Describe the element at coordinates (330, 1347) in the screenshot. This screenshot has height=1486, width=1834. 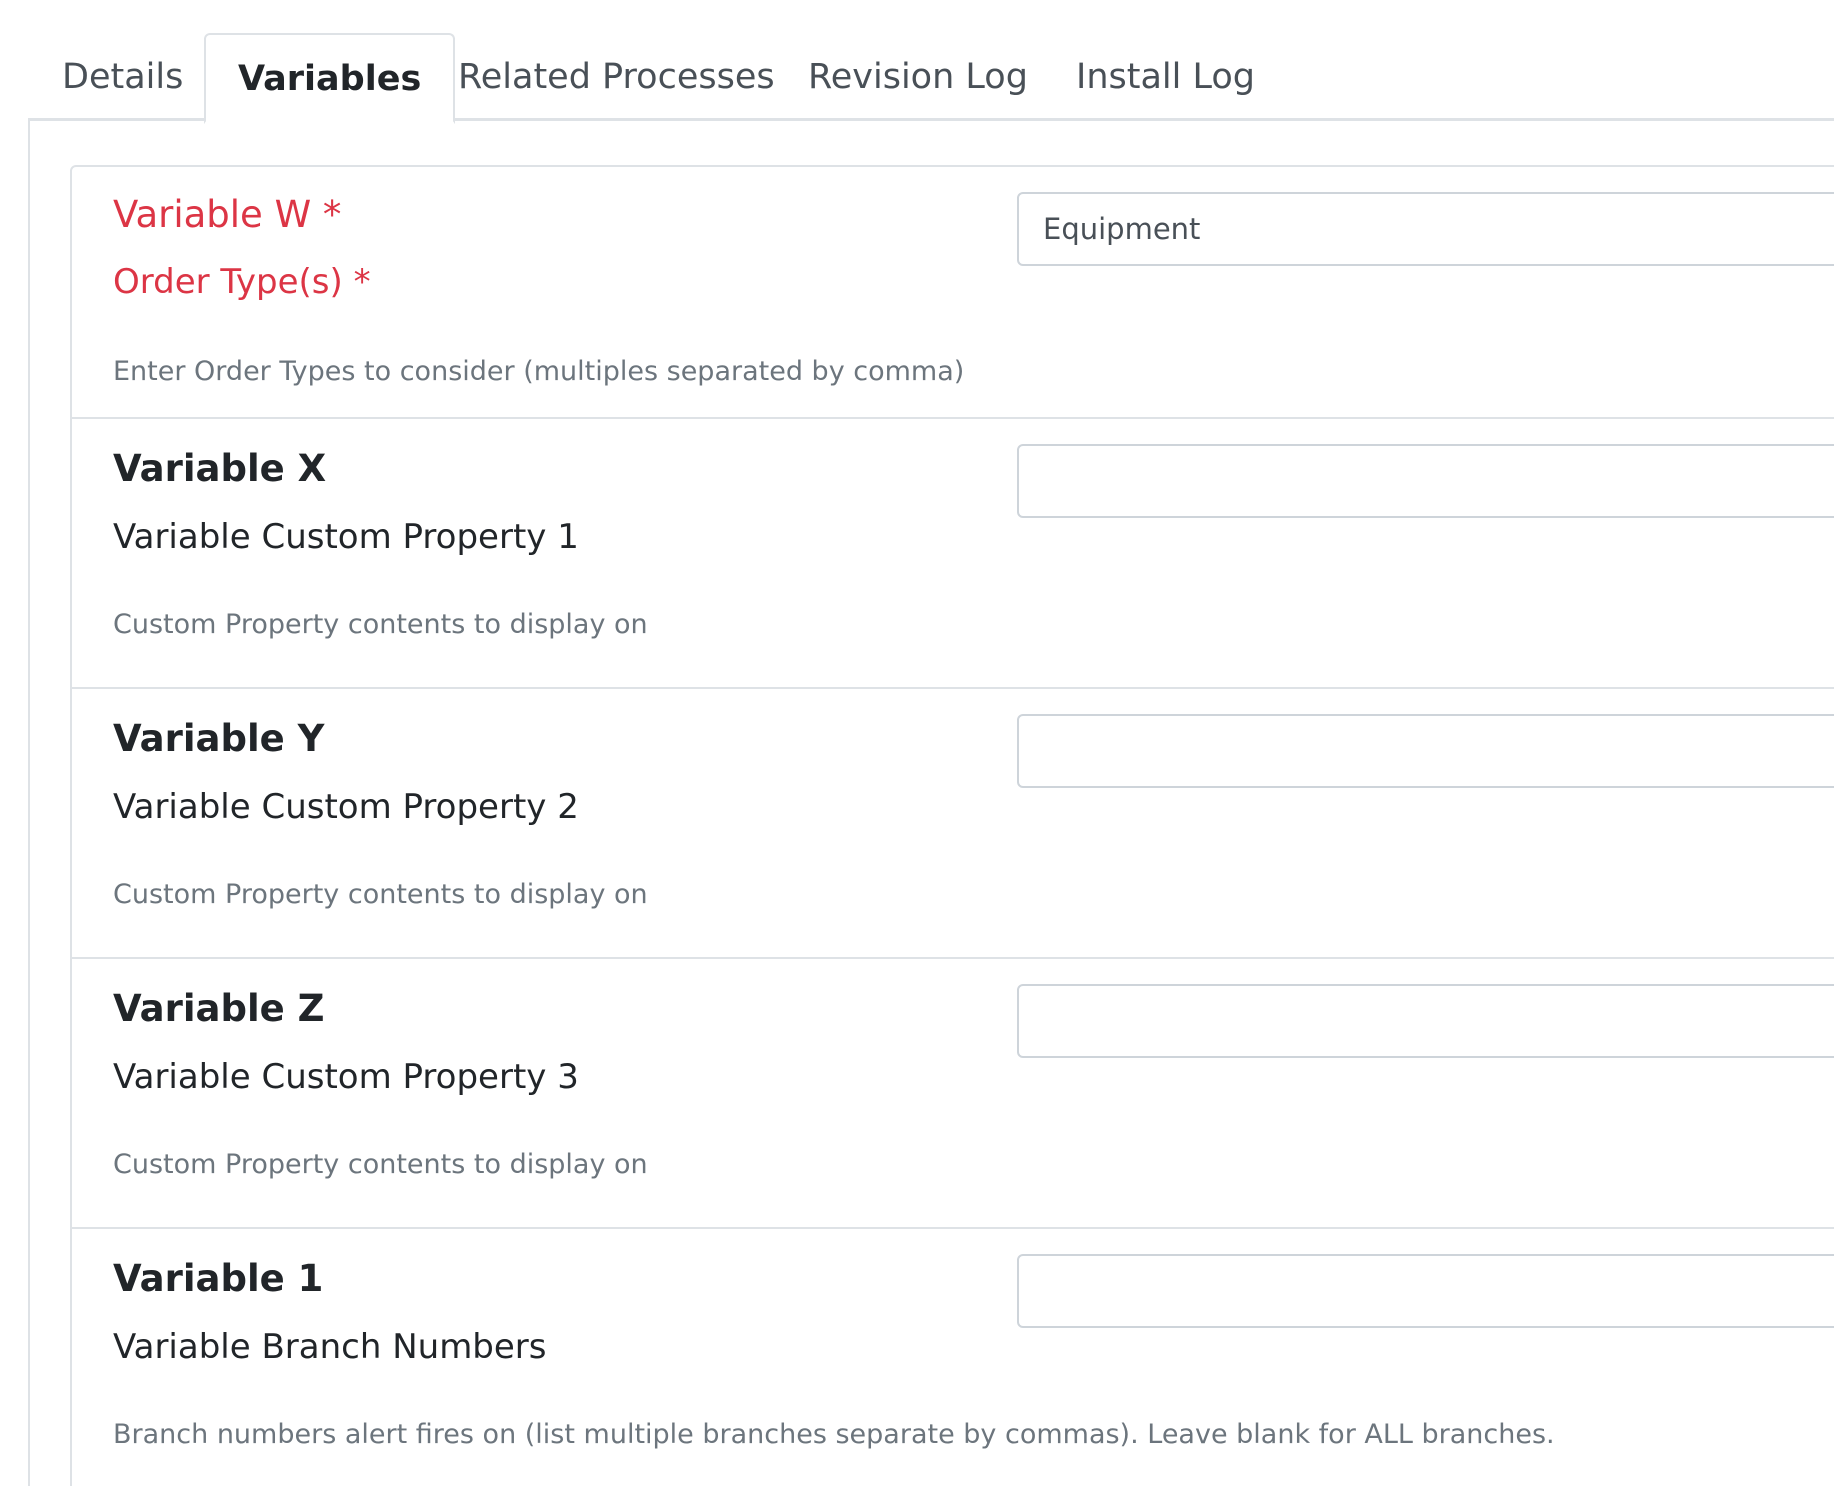
I see `variable-title: Variable Branch Numbers` at that location.